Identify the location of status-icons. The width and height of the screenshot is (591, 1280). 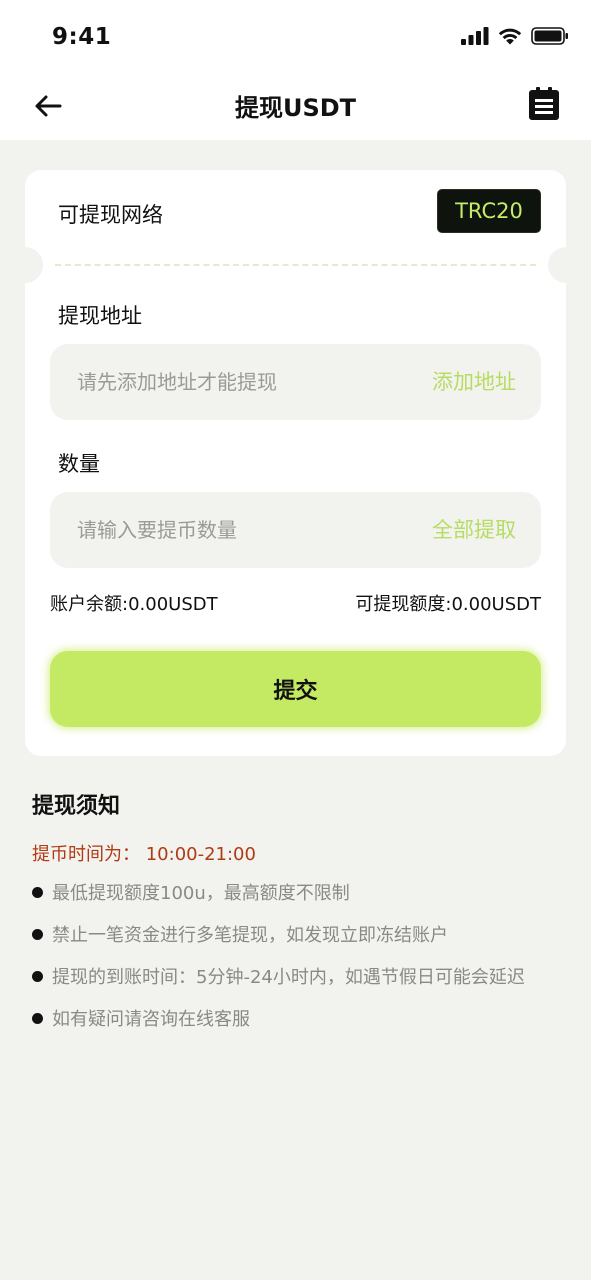
(515, 35).